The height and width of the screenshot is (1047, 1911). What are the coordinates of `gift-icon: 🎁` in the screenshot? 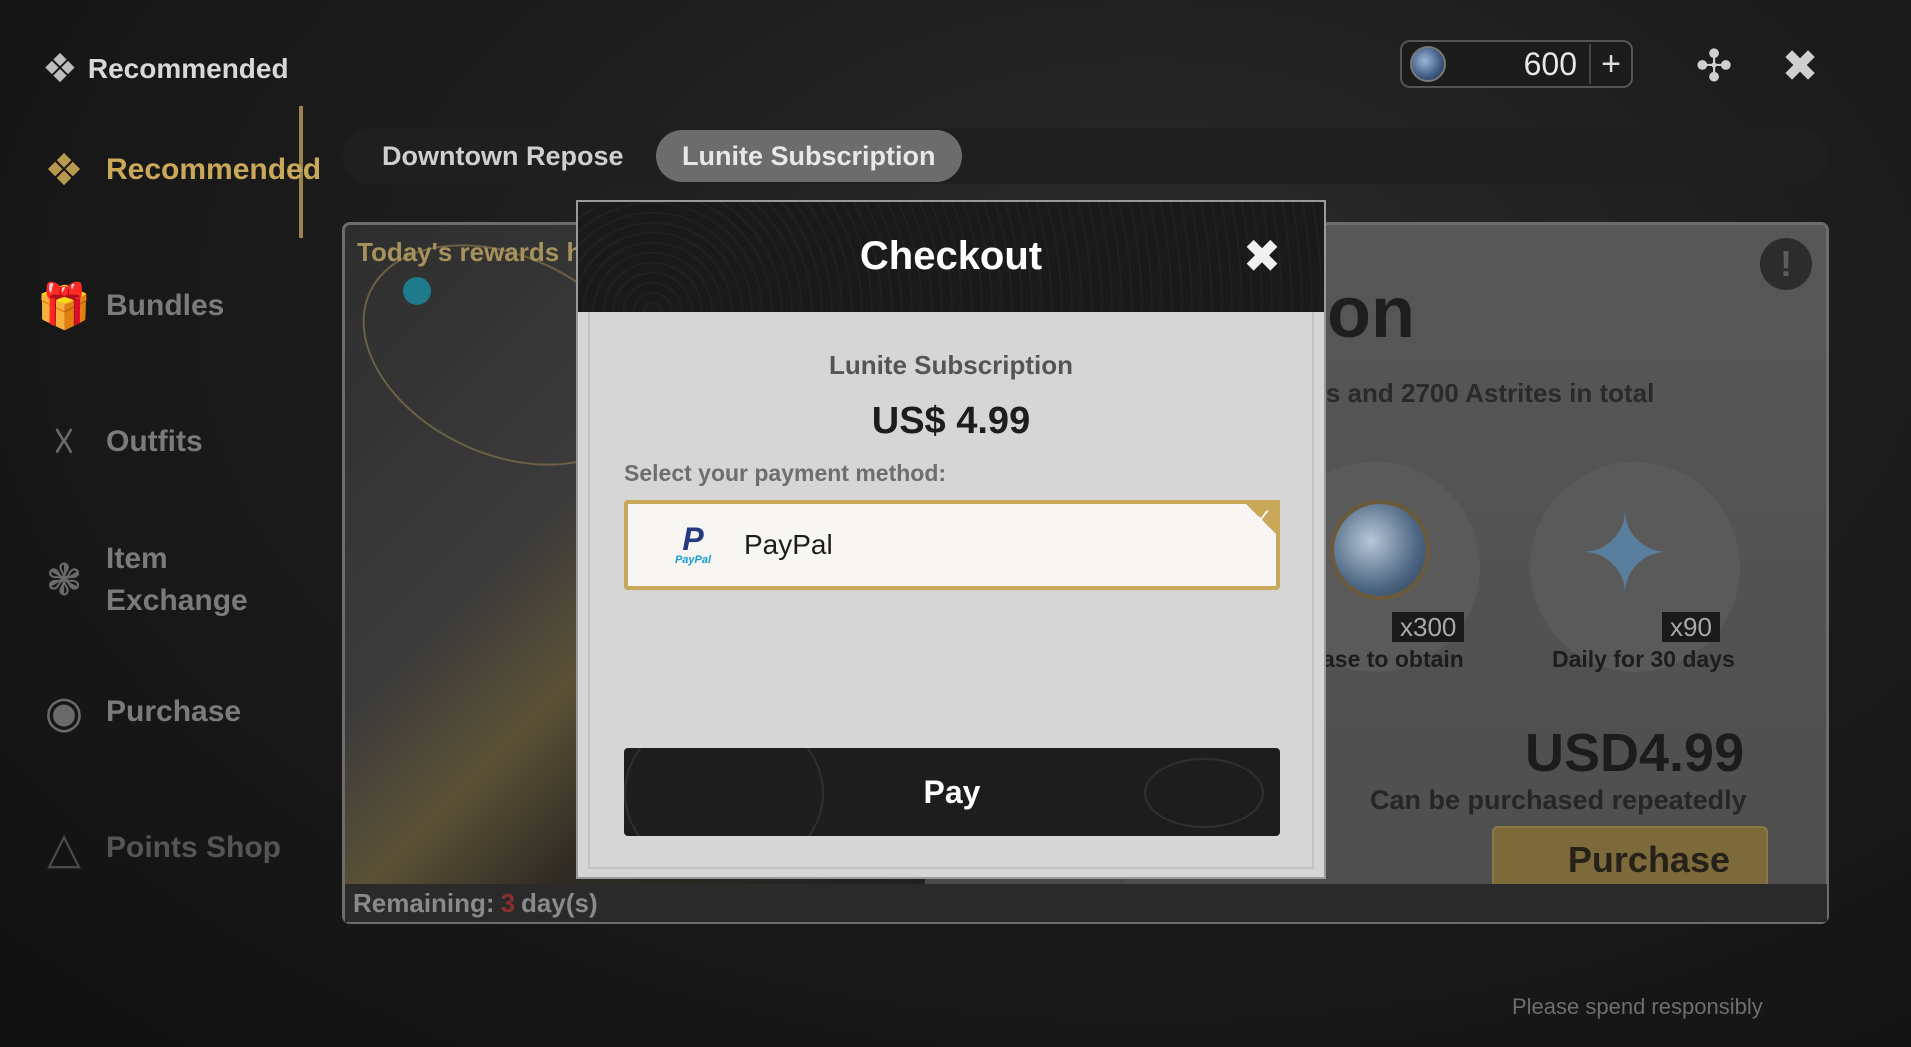 It's located at (64, 306).